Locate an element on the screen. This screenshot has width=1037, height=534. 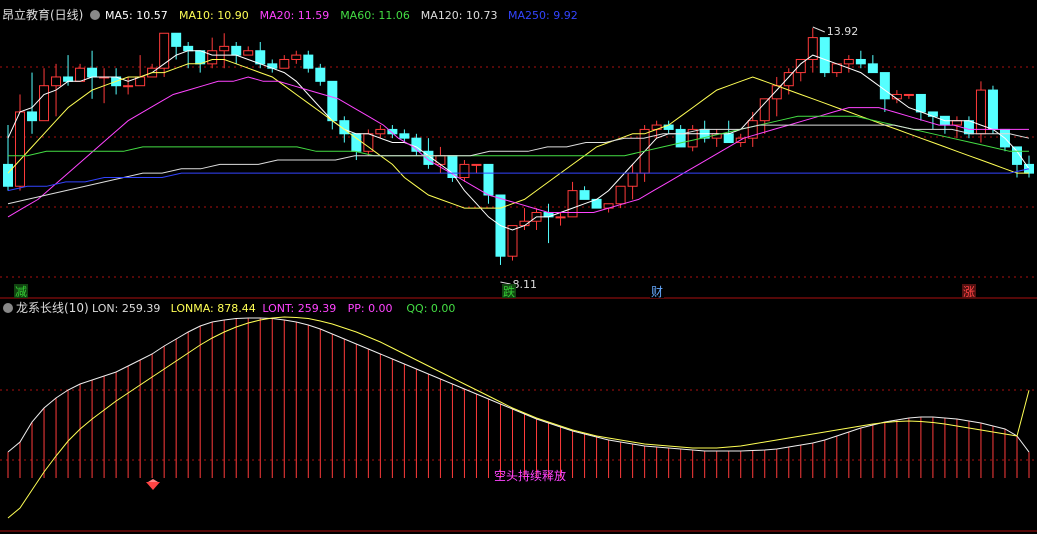
main-title: 昂立教育(日线) is located at coordinates (42, 14).